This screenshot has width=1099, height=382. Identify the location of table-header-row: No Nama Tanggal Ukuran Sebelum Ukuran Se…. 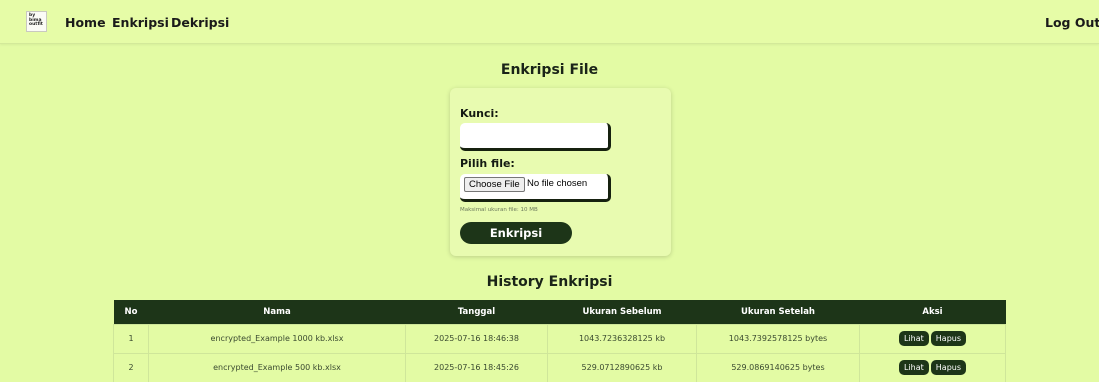
(559, 312).